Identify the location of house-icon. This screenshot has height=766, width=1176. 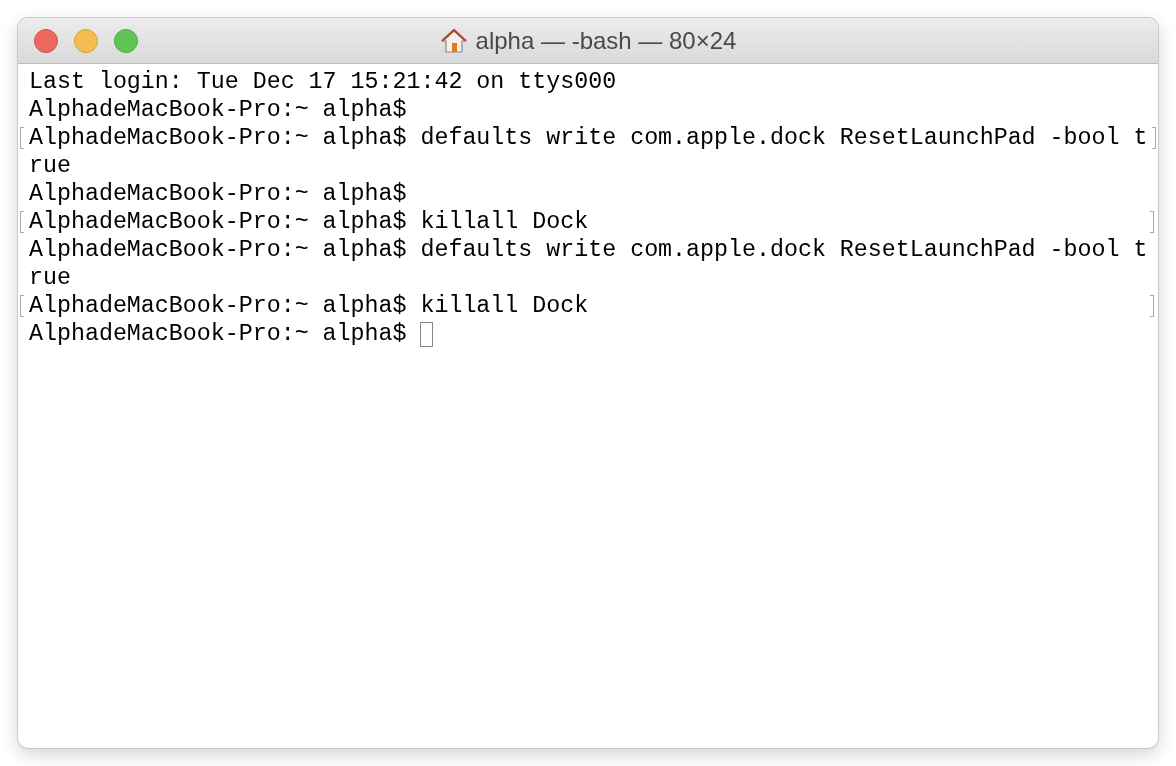
(453, 40).